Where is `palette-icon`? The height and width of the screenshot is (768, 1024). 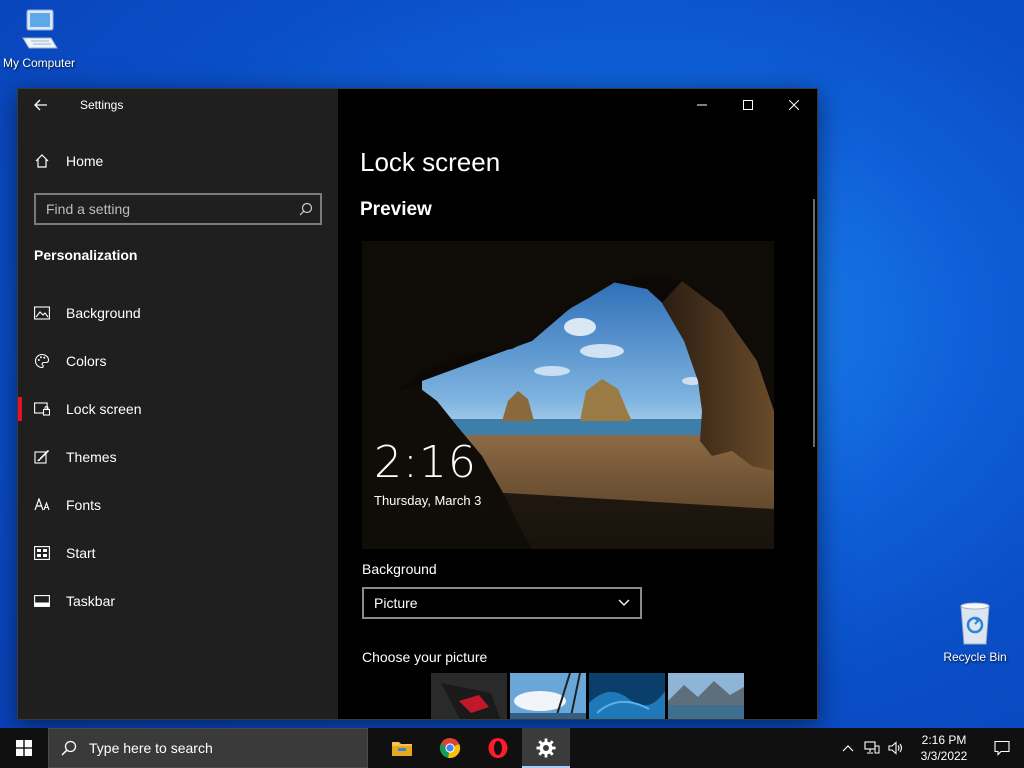 palette-icon is located at coordinates (42, 361).